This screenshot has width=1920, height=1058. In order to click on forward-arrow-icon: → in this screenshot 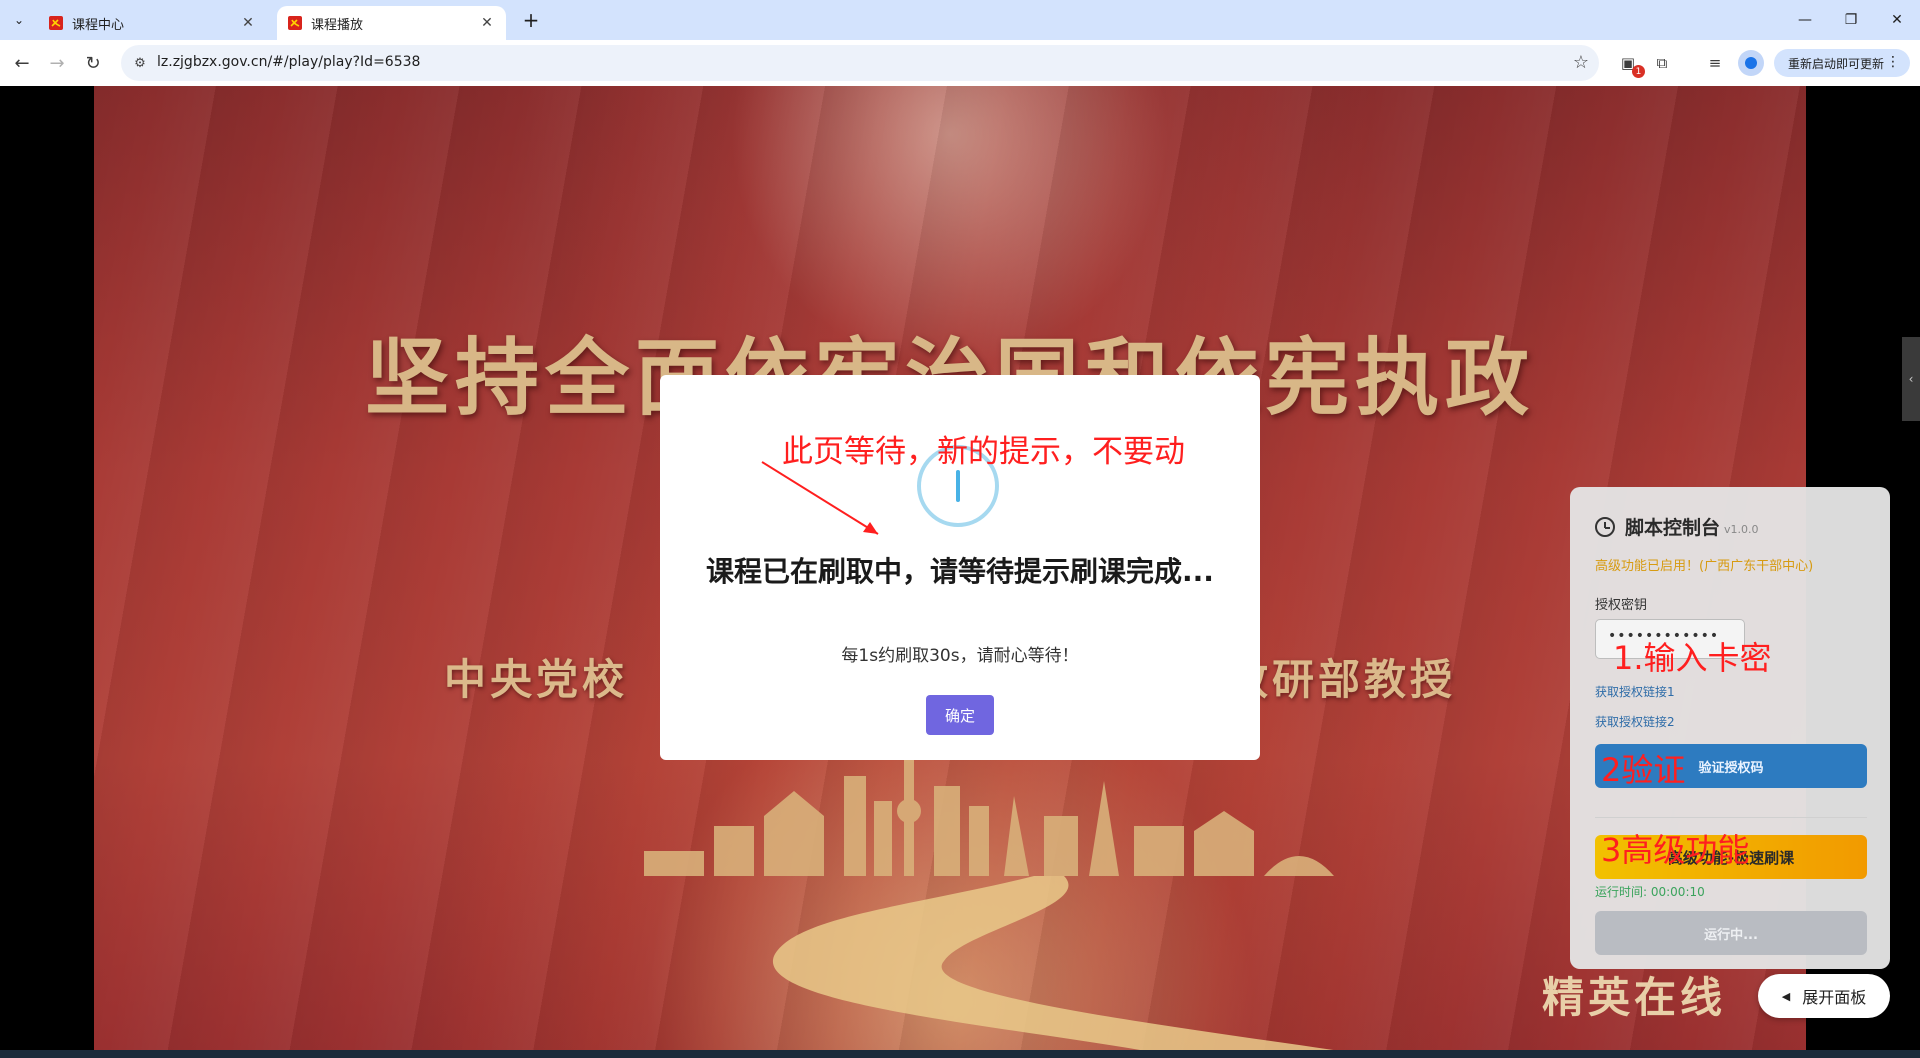, I will do `click(57, 63)`.